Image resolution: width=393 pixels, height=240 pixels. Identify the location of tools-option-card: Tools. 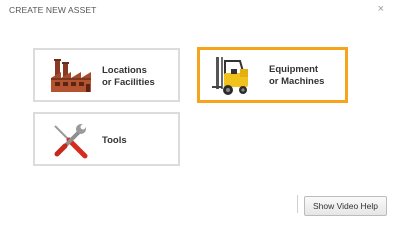
(106, 139).